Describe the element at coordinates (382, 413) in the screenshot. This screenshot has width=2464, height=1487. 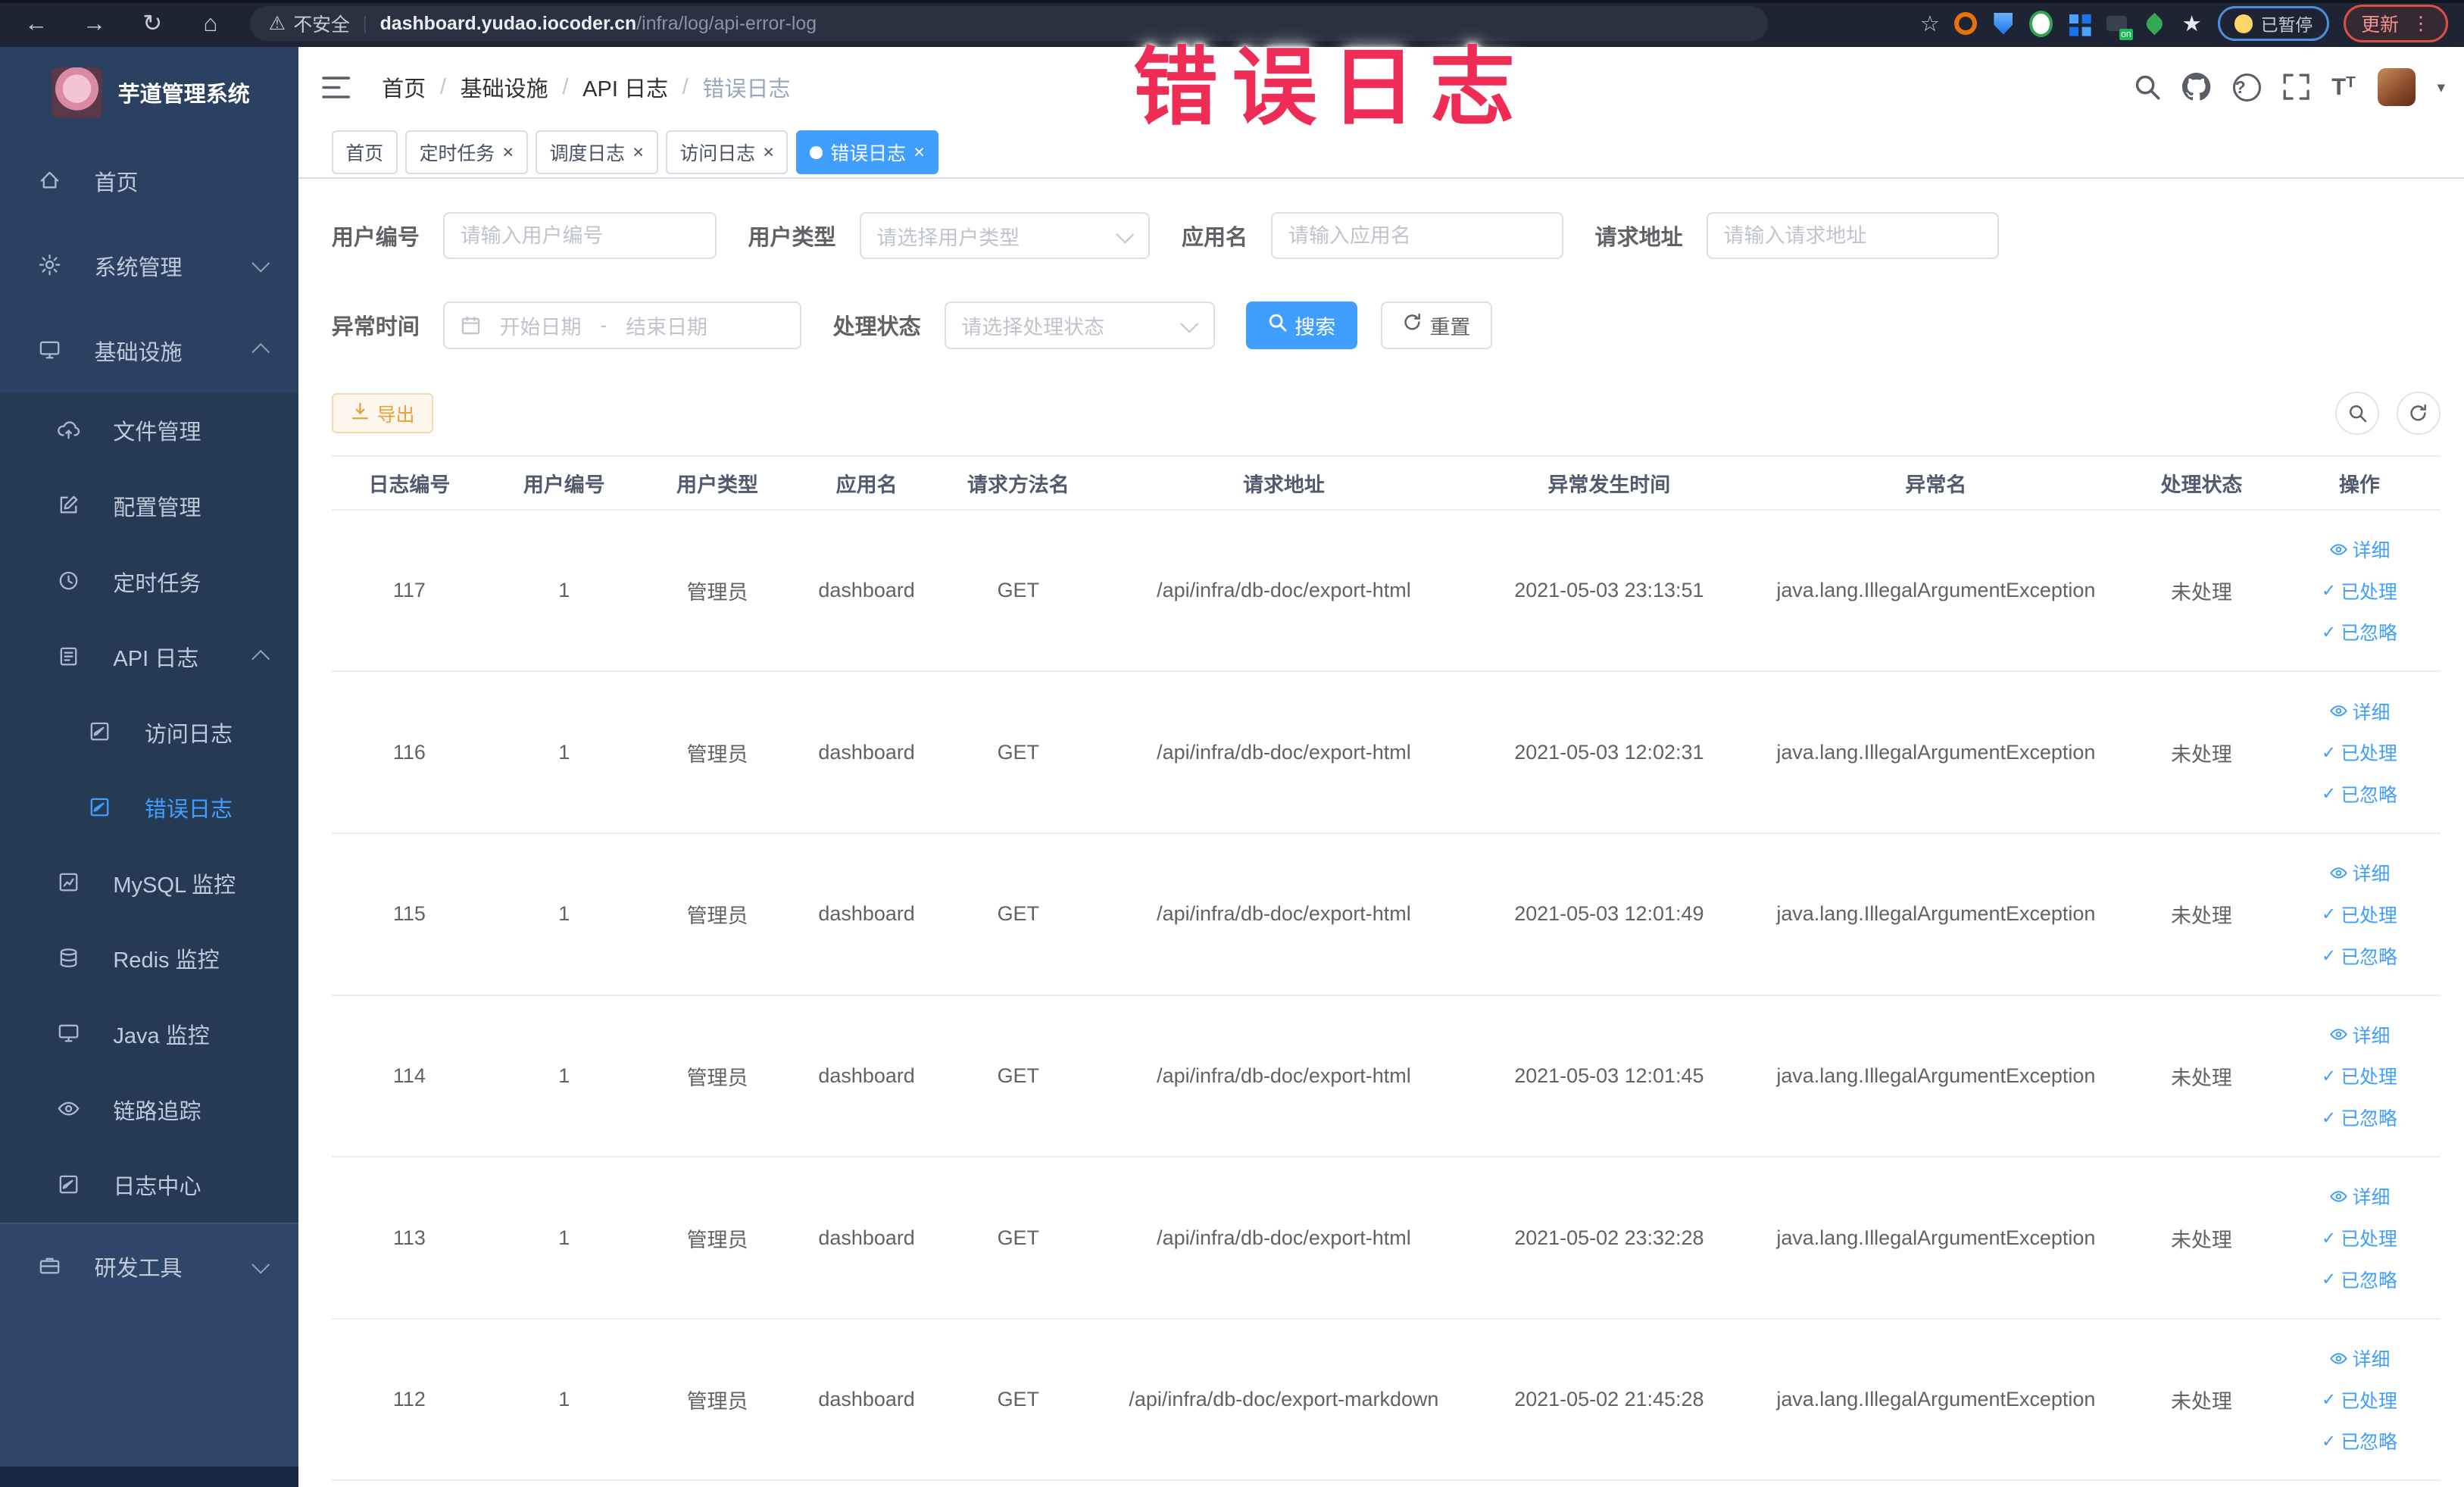
I see `export-button: 导出` at that location.